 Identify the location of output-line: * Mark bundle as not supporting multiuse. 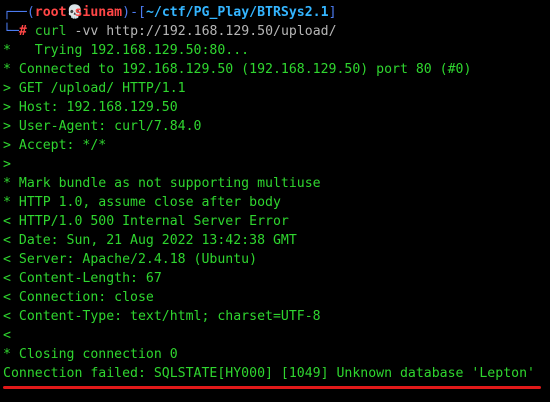
(162, 183).